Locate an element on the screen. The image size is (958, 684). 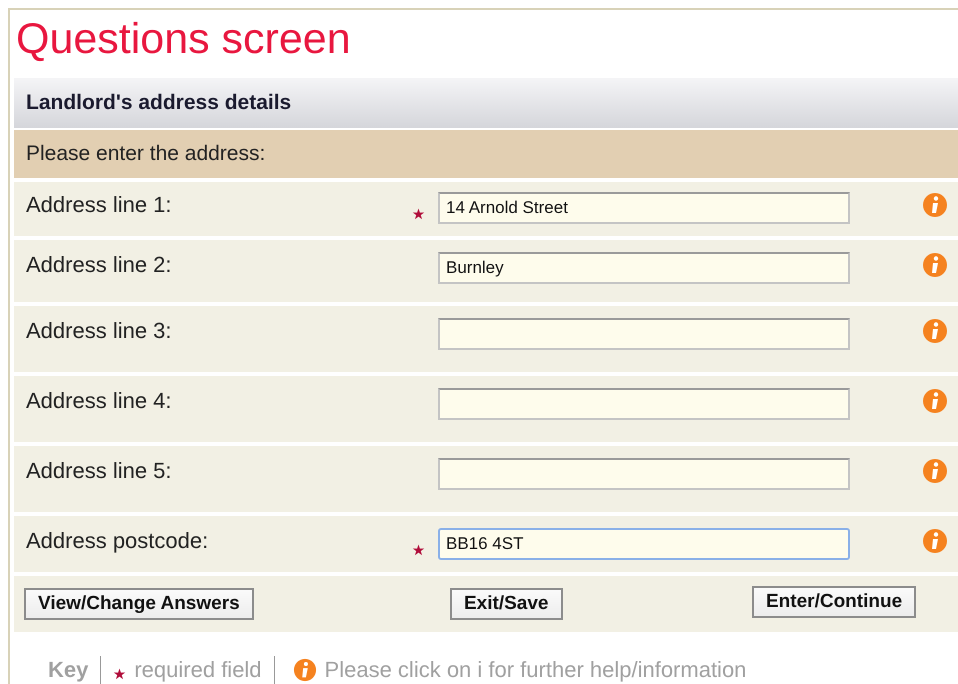
text-field: BB16 4ST is located at coordinates (644, 544).